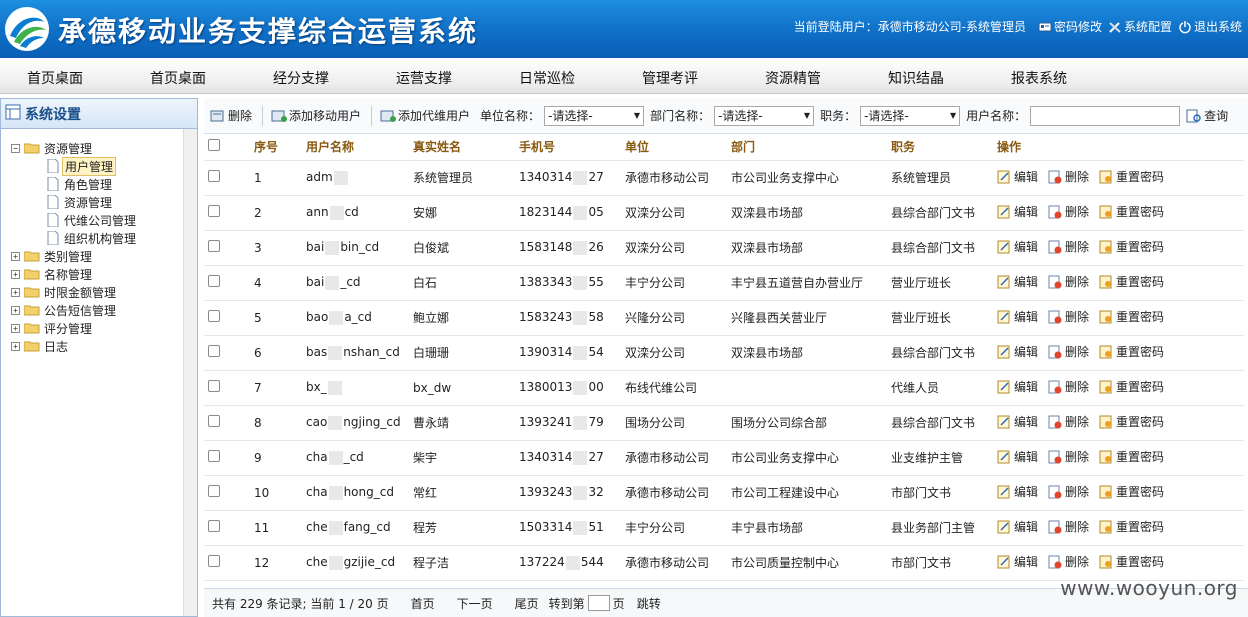  What do you see at coordinates (910, 115) in the screenshot?
I see `position-select: -请选择- ▼` at bounding box center [910, 115].